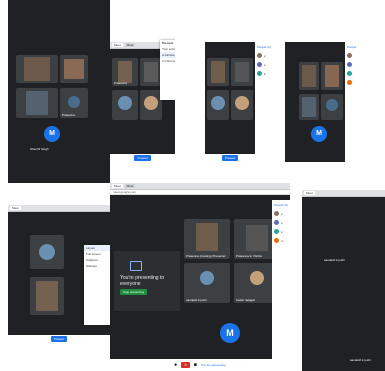  Describe the element at coordinates (230, 102) in the screenshot. I see `screenshot-3b: Present` at that location.